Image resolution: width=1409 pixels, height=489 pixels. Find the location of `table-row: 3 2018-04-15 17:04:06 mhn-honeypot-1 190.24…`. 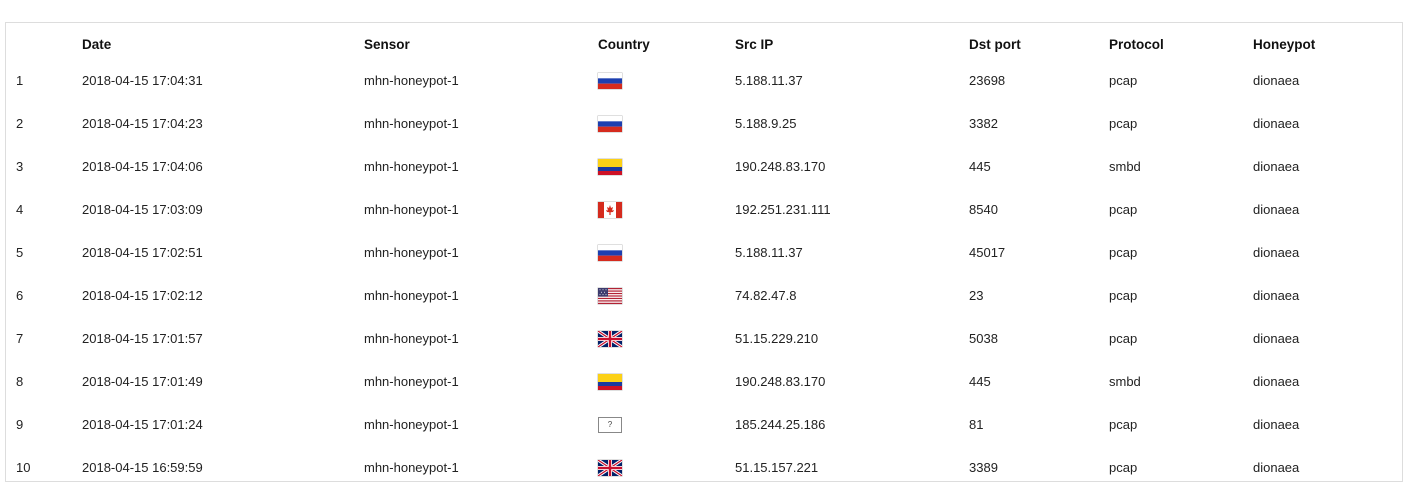

table-row: 3 2018-04-15 17:04:06 mhn-honeypot-1 190.24… is located at coordinates (704, 166).